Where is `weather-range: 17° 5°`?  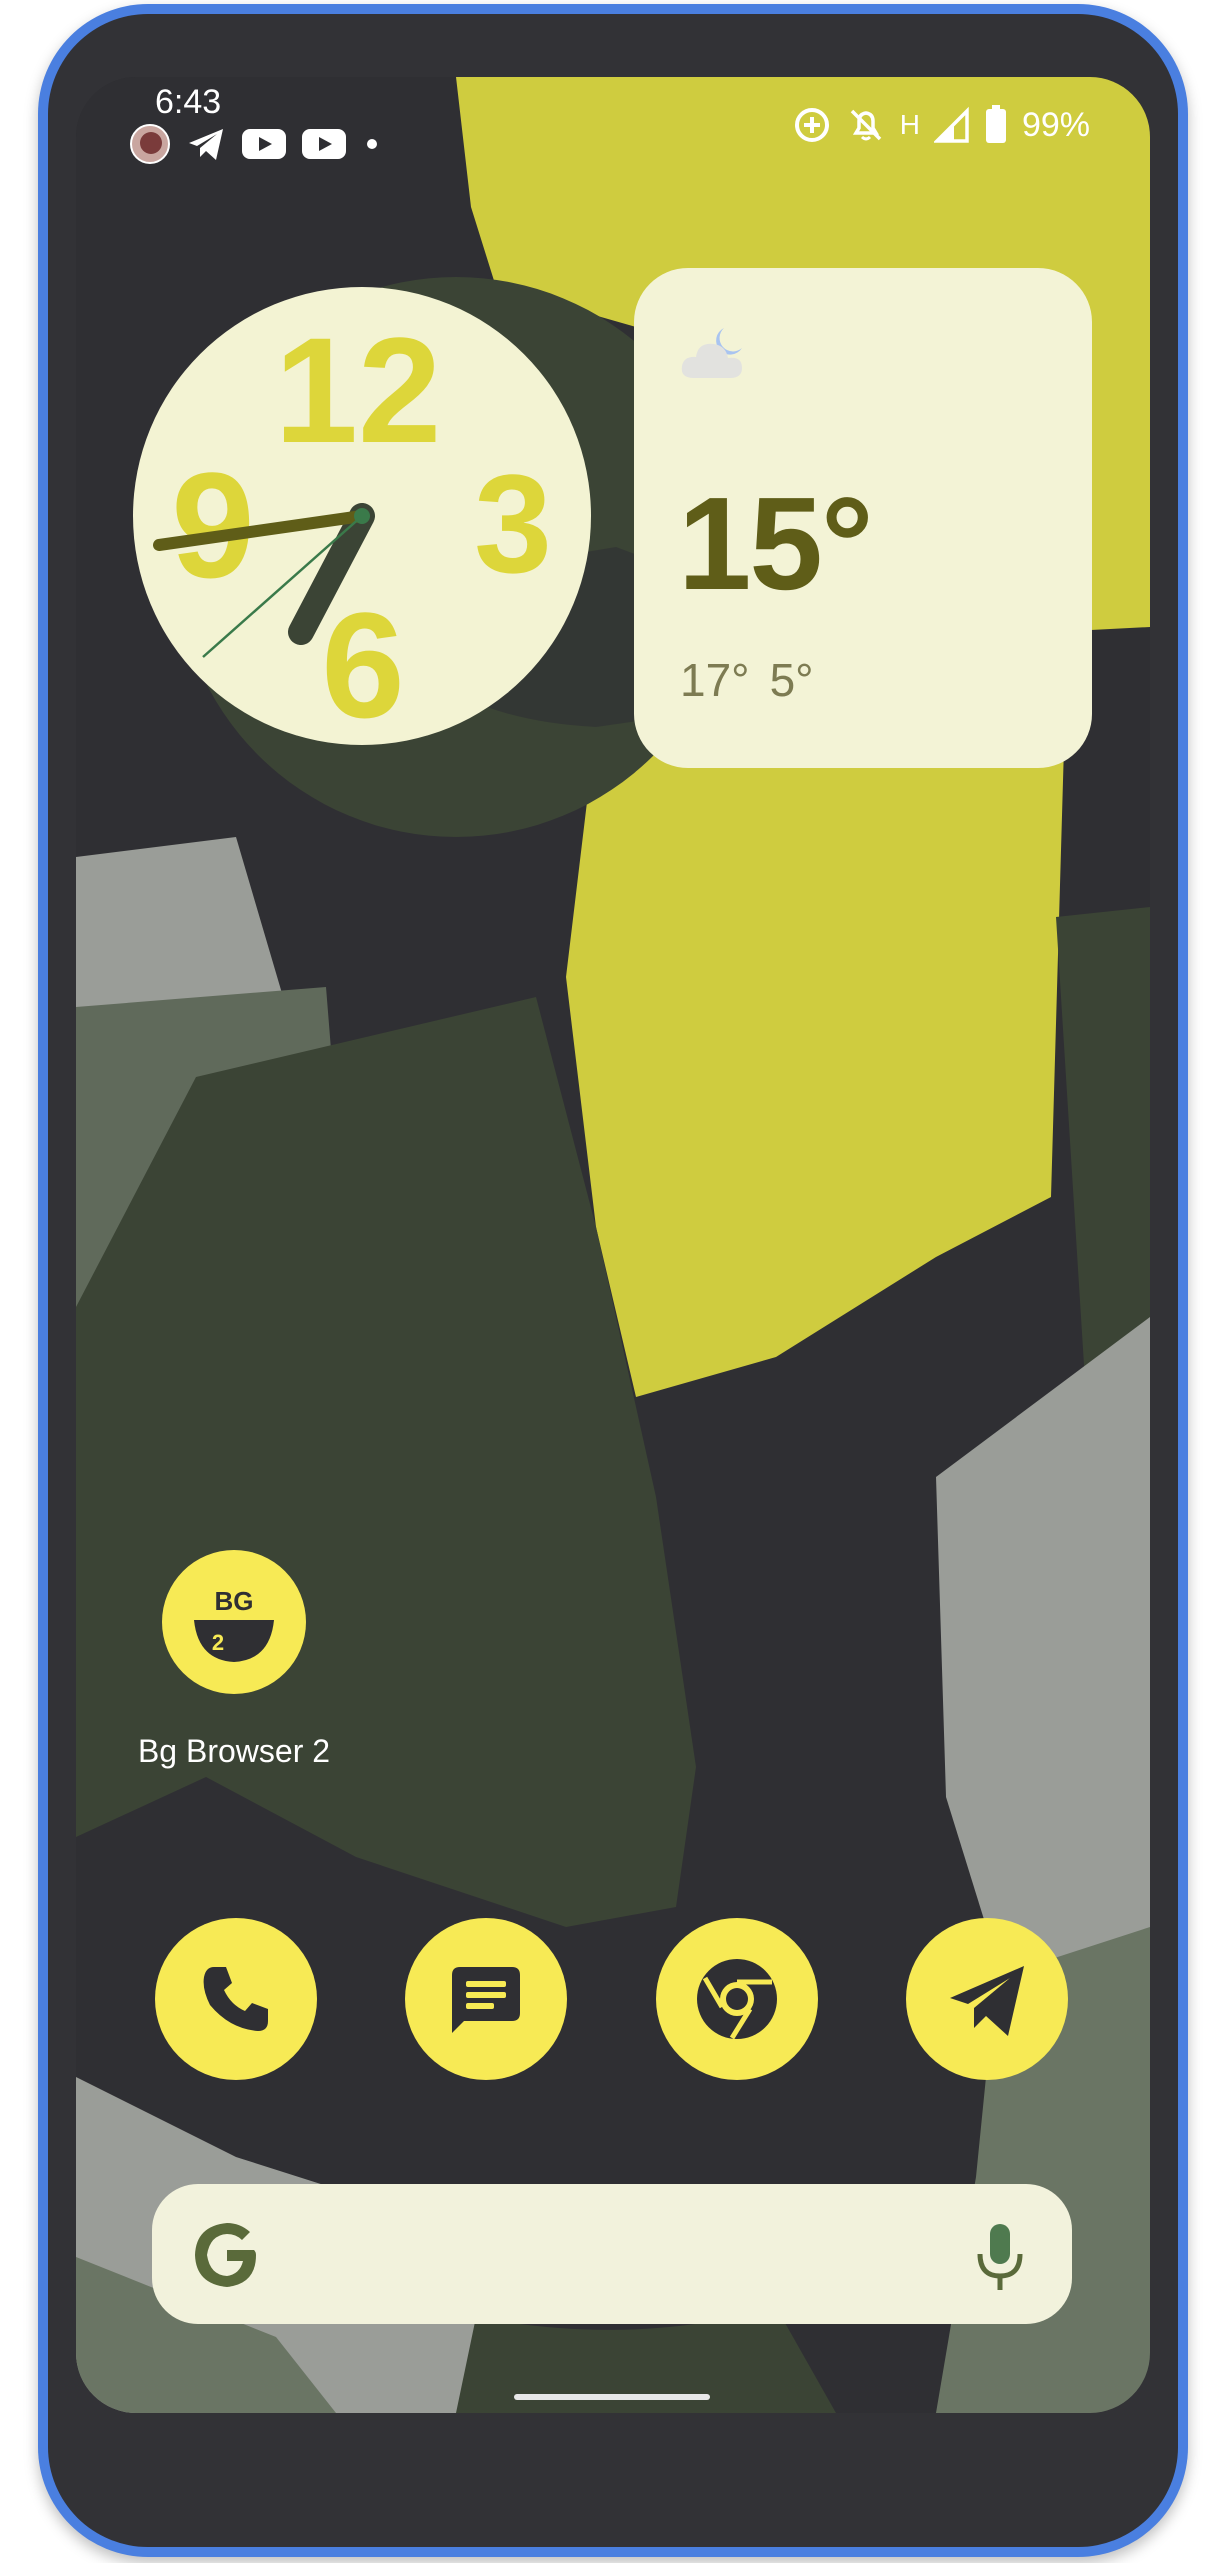
weather-range: 17° 5° is located at coordinates (747, 680).